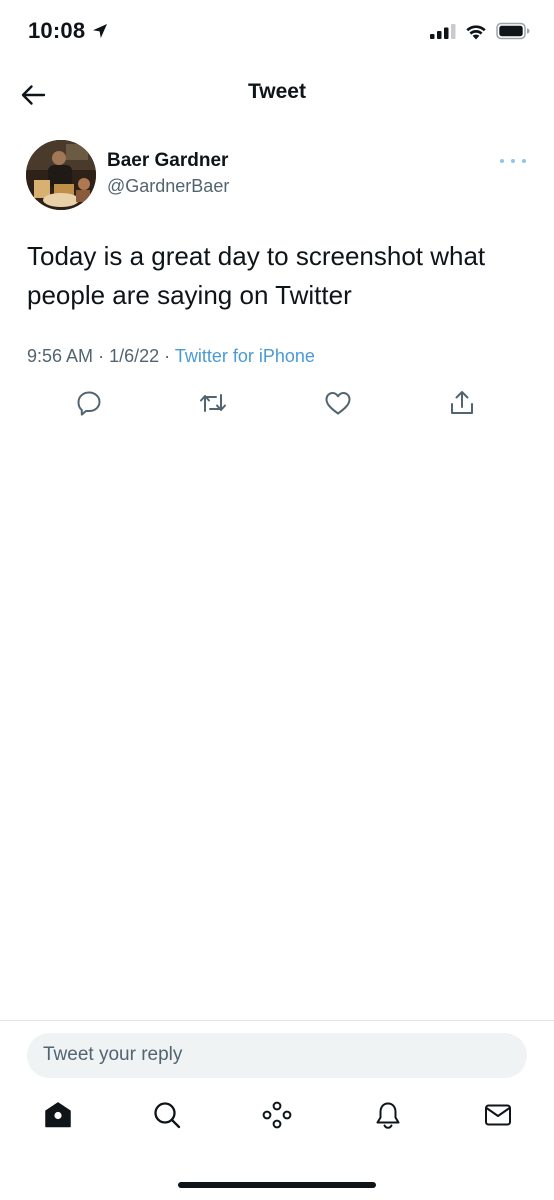  I want to click on battery-icon, so click(513, 31).